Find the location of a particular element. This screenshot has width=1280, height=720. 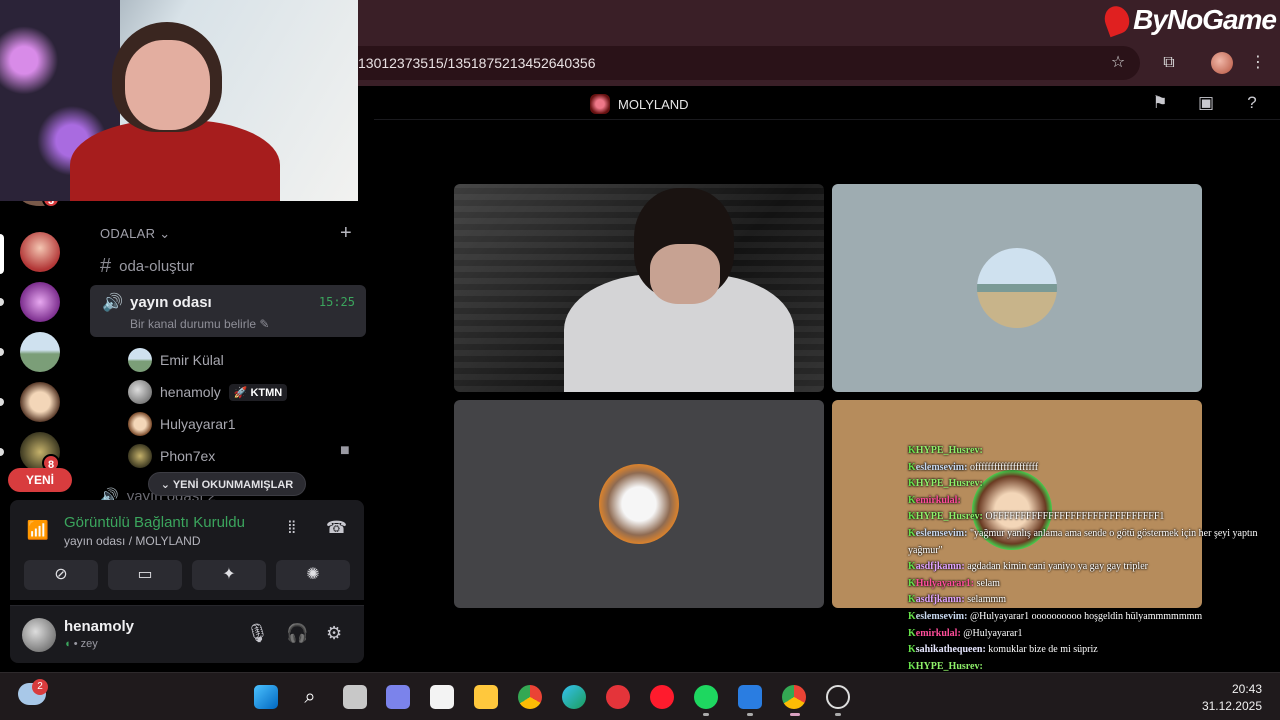

camera-off-icon: ⊘ is located at coordinates (61, 574).